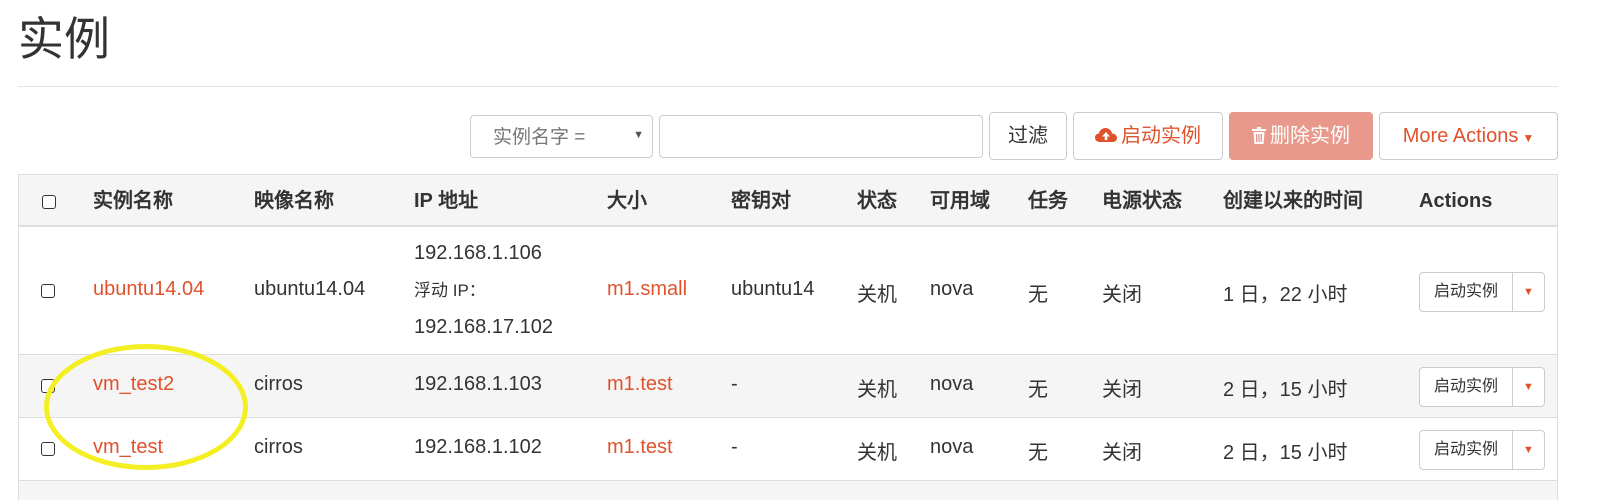 This screenshot has height=500, width=1603. I want to click on filter-button-label: 过滤, so click(1028, 136).